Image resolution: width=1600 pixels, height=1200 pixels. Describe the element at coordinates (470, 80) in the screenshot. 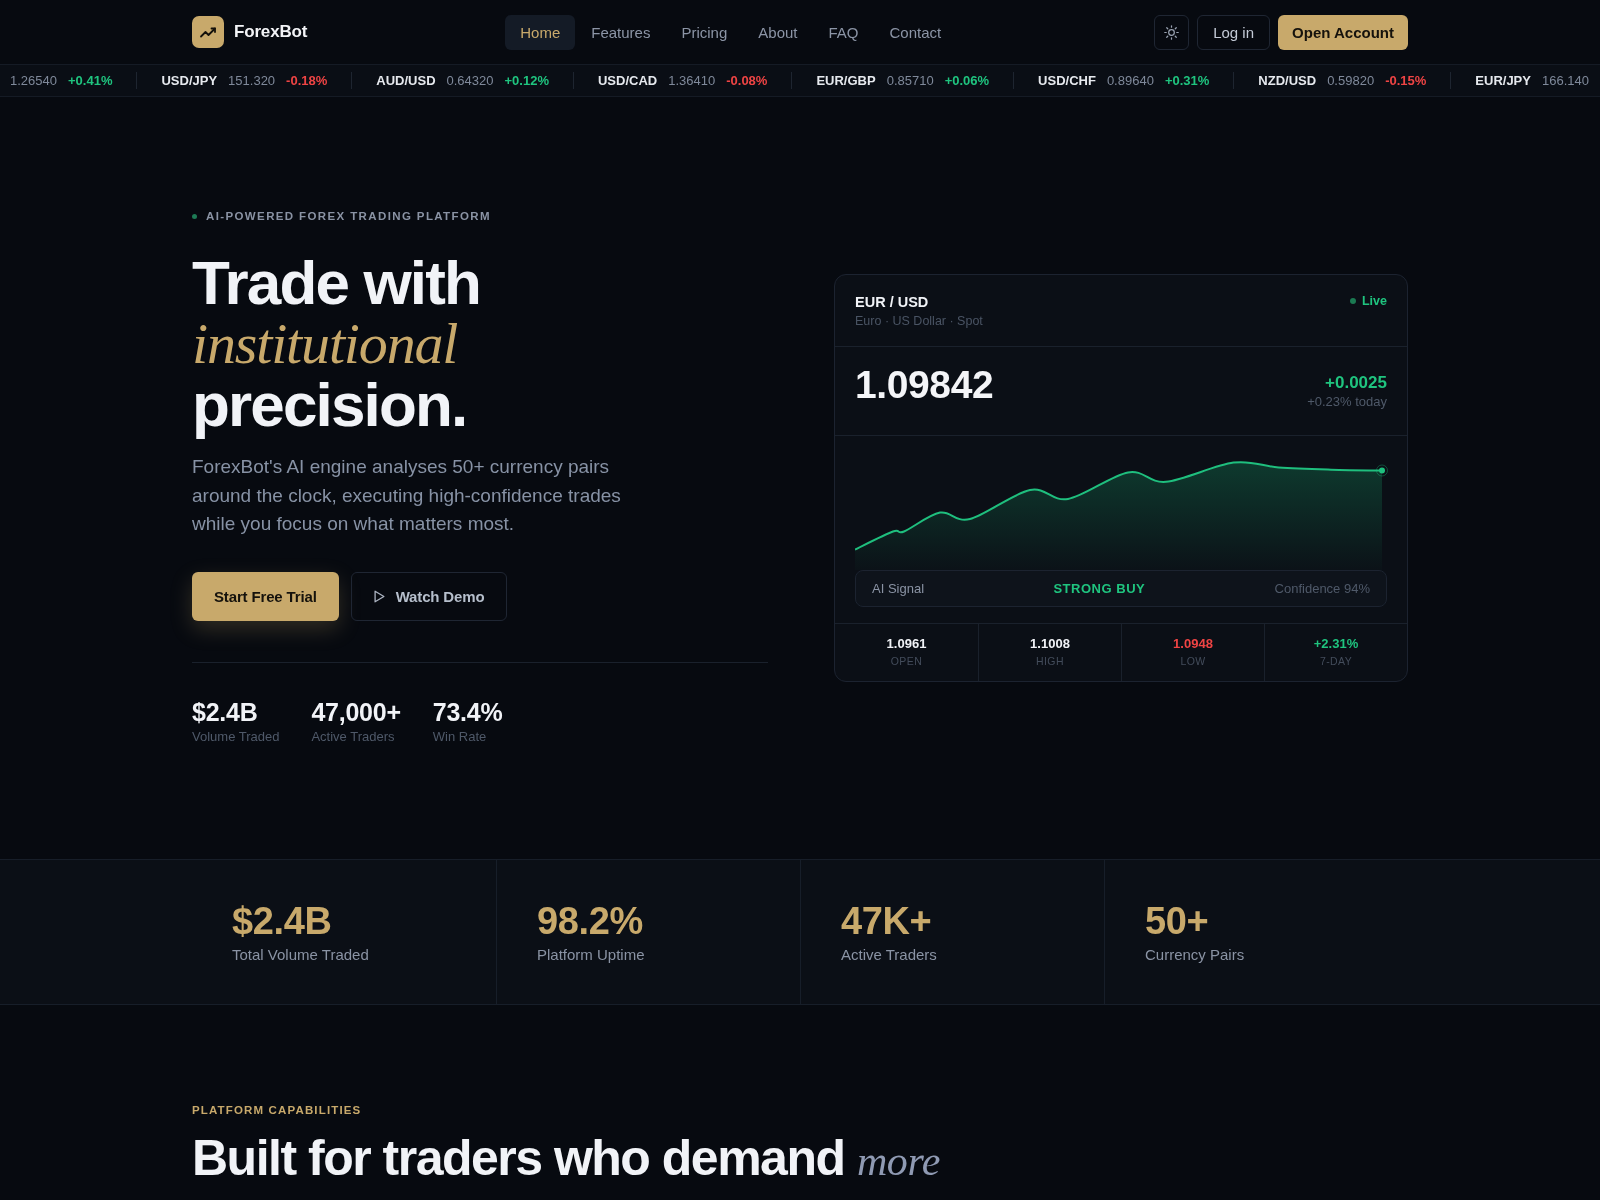

I see `ticker-price: 0.64320` at that location.